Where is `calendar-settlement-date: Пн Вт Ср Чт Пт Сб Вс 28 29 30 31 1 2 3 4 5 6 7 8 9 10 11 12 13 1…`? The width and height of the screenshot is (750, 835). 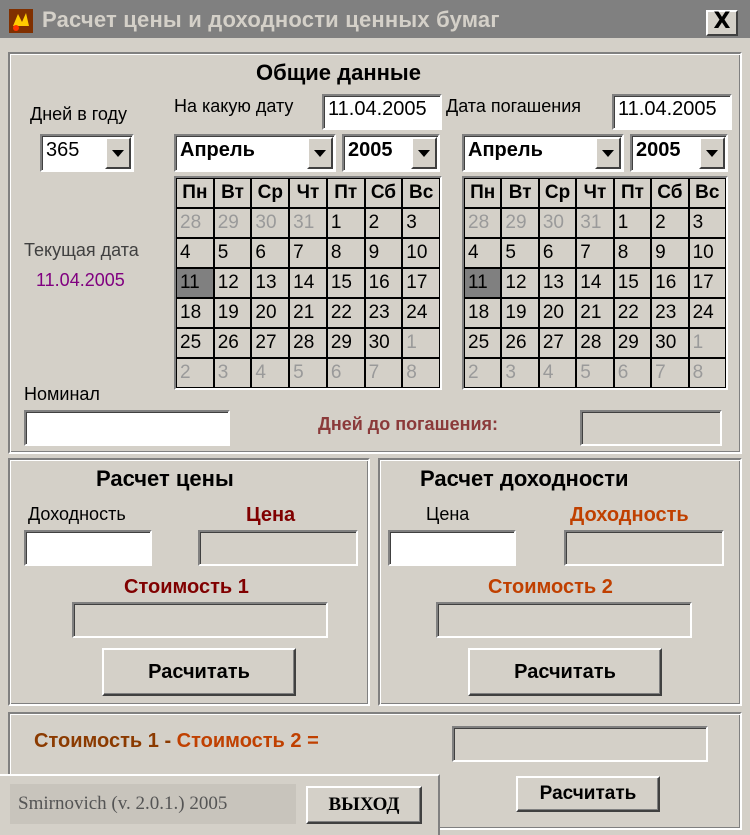 calendar-settlement-date: Пн Вт Ср Чт Пт Сб Вс 28 29 30 31 1 2 3 4 5 6 7 8 9 10 11 12 13 1… is located at coordinates (308, 283).